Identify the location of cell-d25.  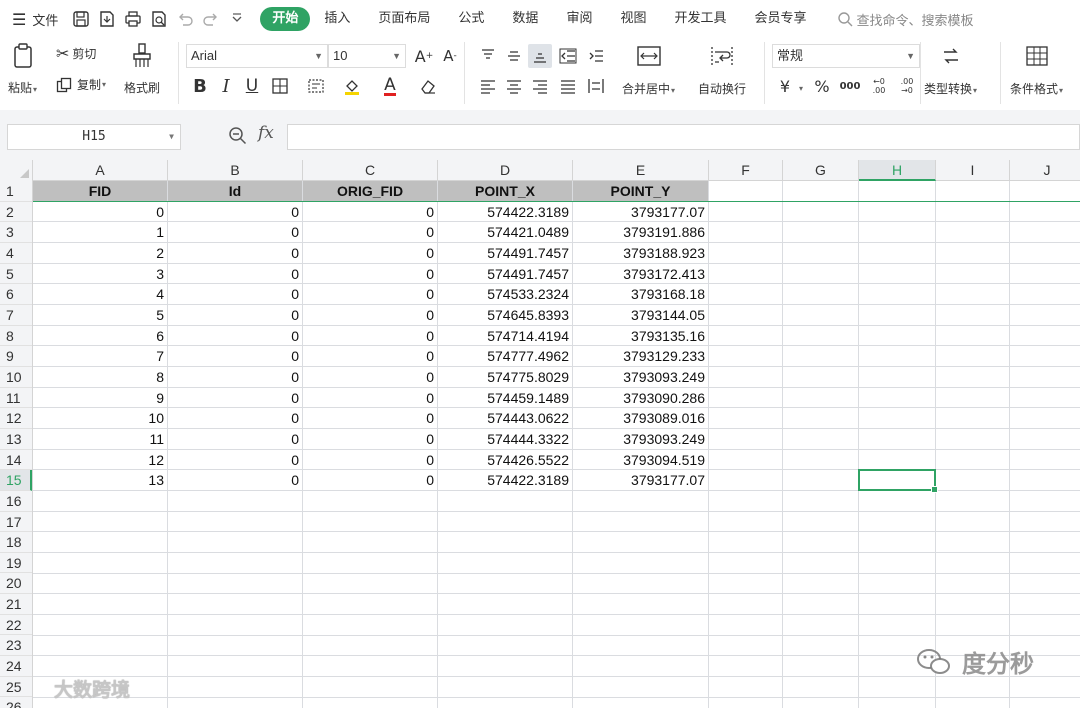
(505, 687).